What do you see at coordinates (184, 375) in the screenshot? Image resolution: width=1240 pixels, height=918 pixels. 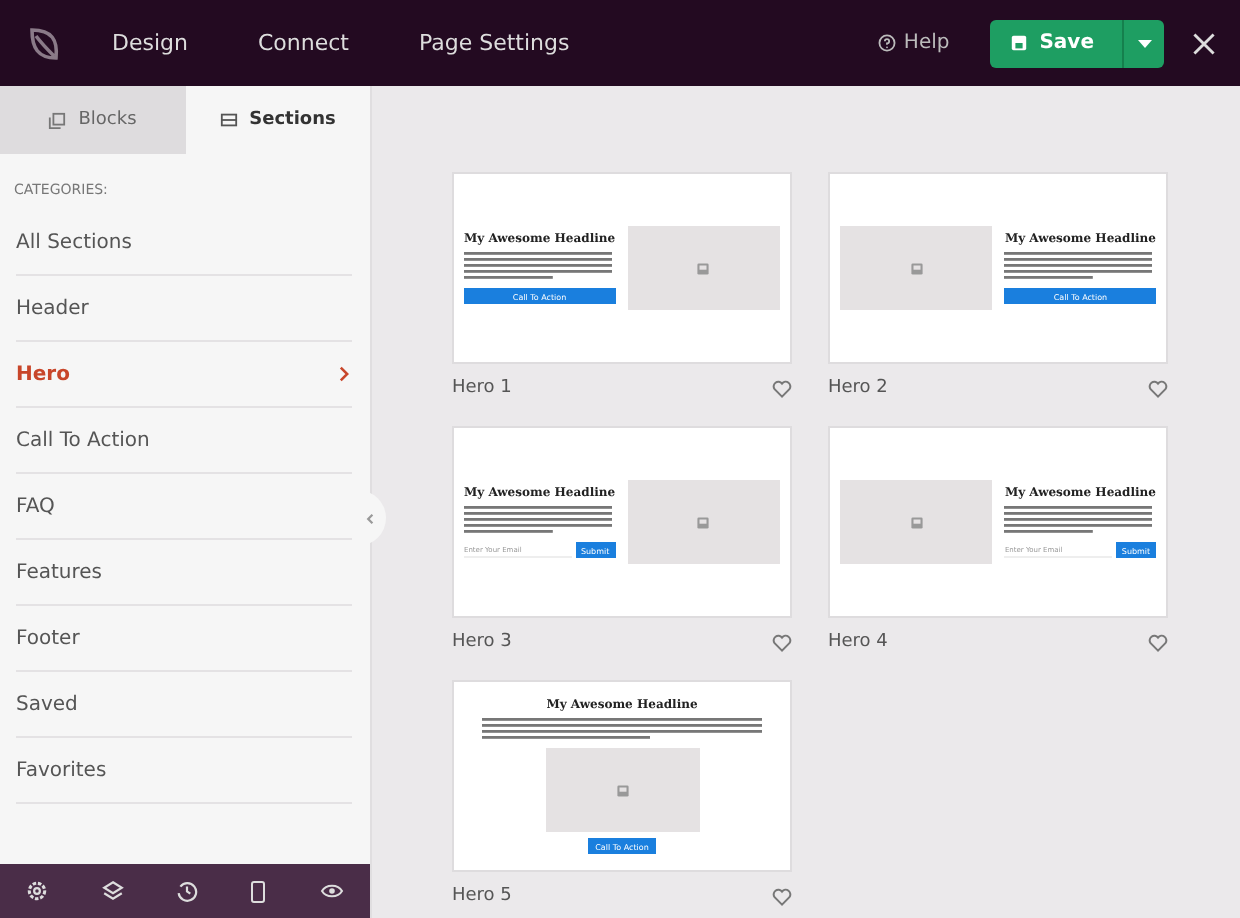 I see `category-item: Hero` at bounding box center [184, 375].